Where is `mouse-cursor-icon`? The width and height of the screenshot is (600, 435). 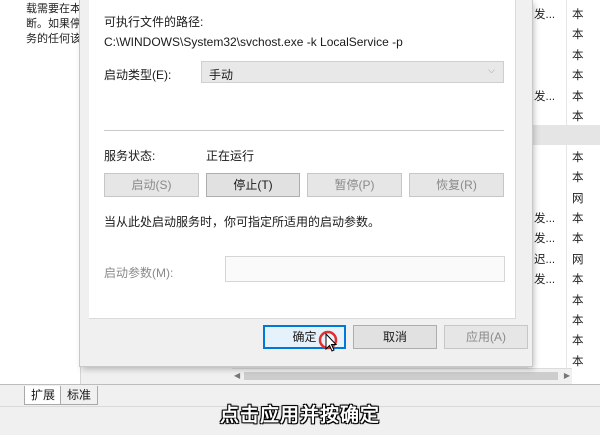 mouse-cursor-icon is located at coordinates (328, 341).